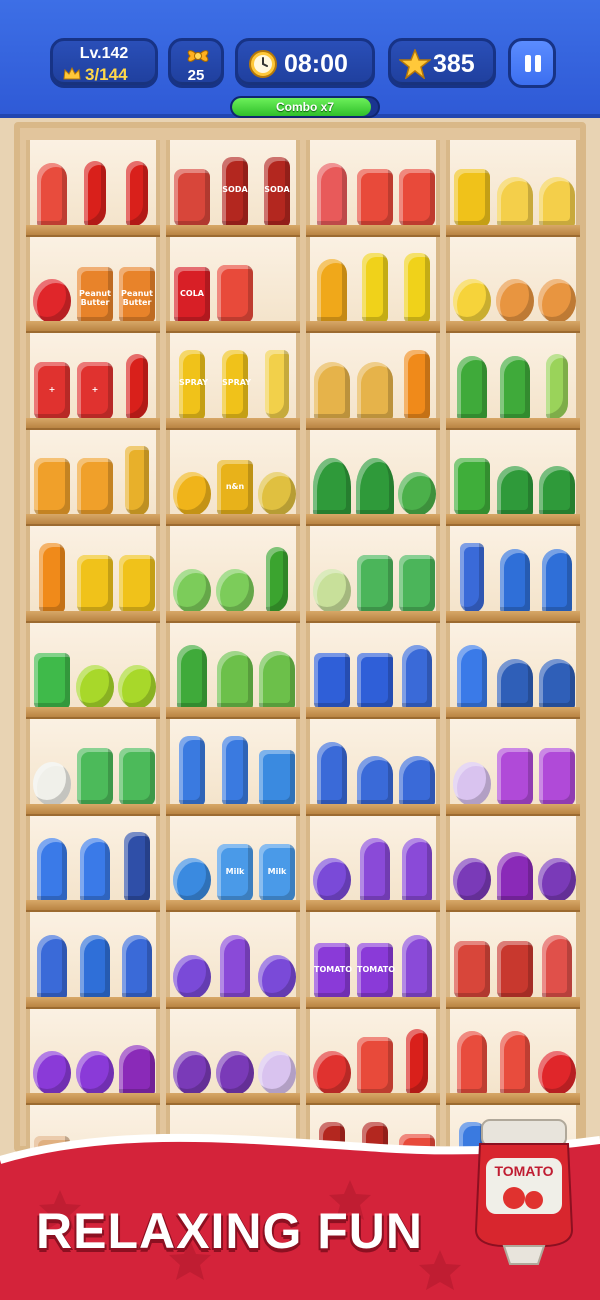  I want to click on shelf-slot: COLA, so click(233, 284).